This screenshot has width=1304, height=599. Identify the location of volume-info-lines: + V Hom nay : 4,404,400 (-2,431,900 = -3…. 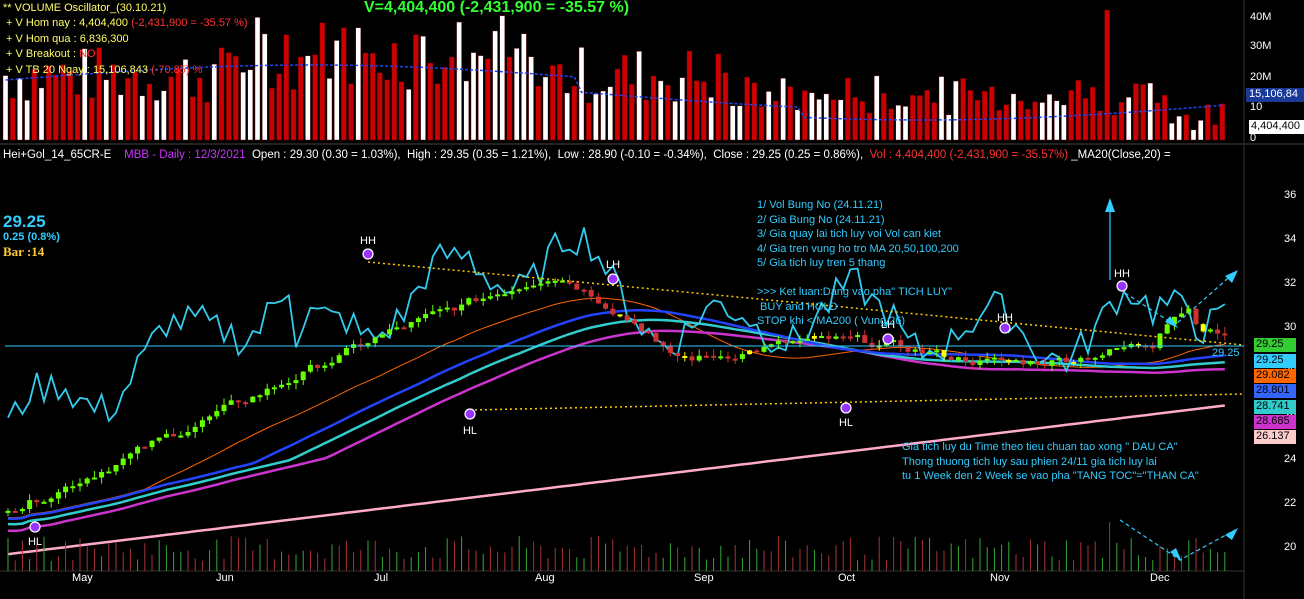
(127, 47).